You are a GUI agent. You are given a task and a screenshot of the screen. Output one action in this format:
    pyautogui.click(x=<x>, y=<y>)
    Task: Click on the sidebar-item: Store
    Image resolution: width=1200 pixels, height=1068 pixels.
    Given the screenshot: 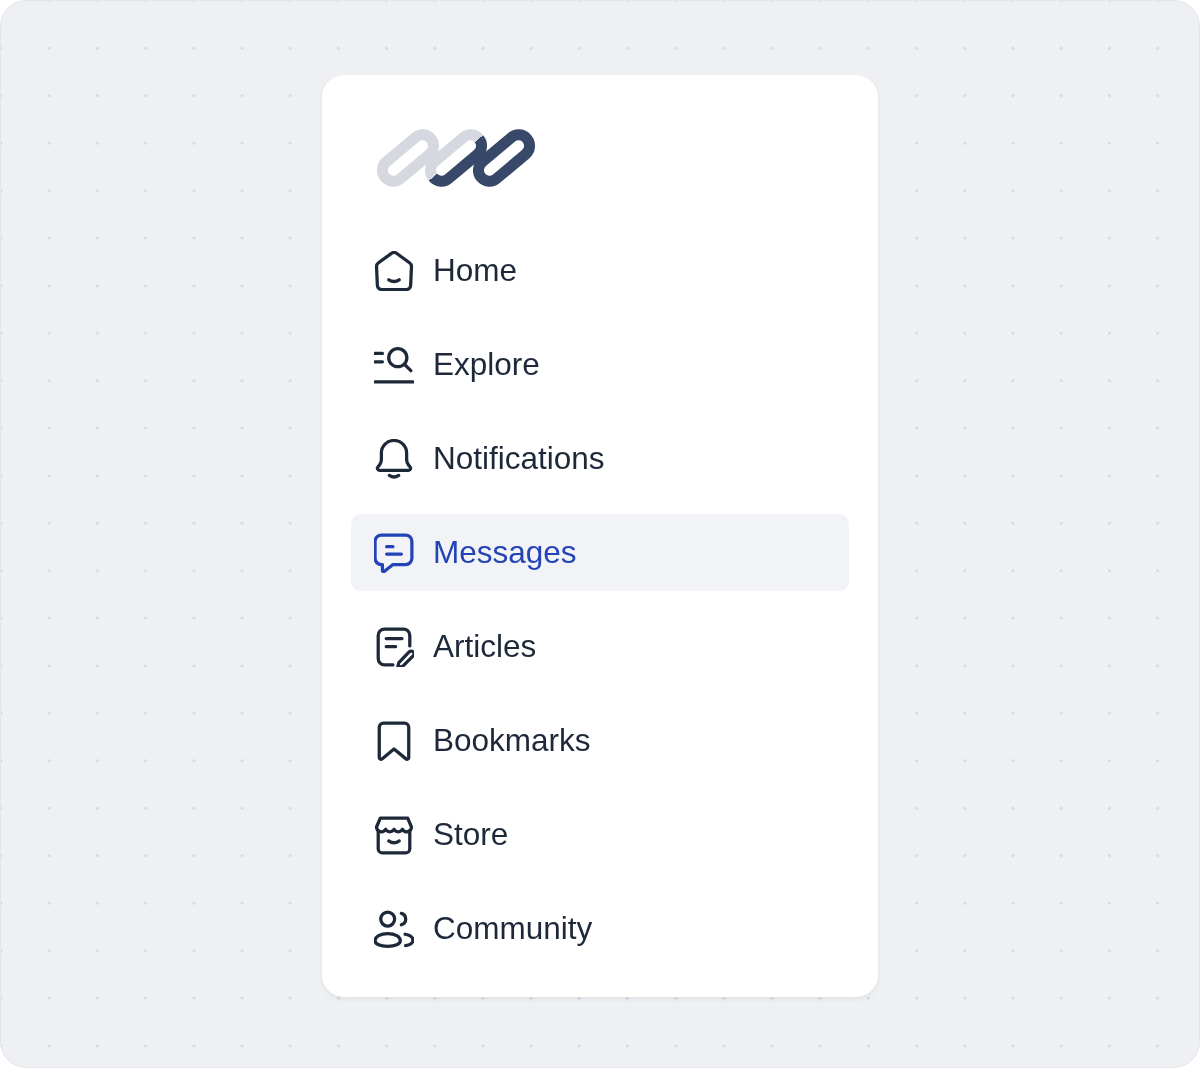 What is the action you would take?
    pyautogui.click(x=600, y=834)
    